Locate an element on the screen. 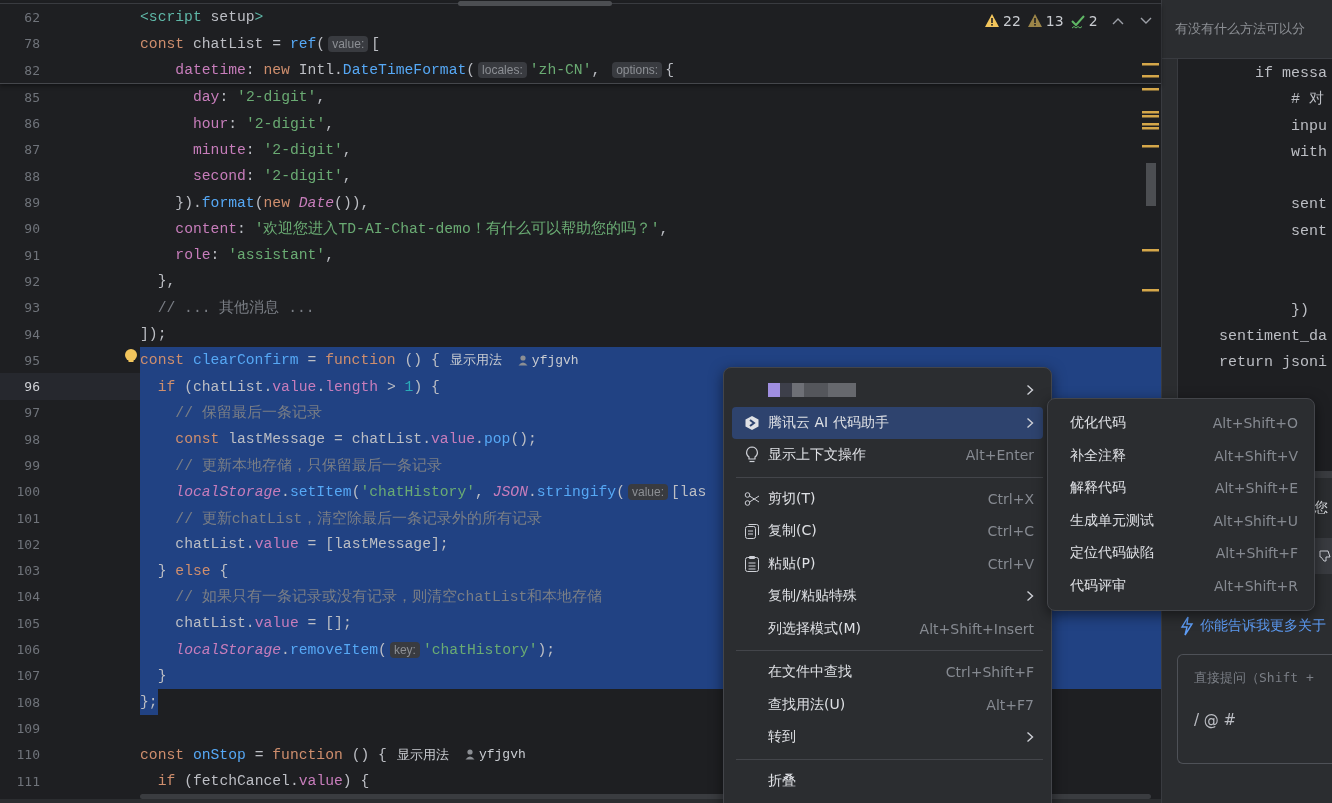 The height and width of the screenshot is (803, 1332). line-number: 103 is located at coordinates (27, 571).